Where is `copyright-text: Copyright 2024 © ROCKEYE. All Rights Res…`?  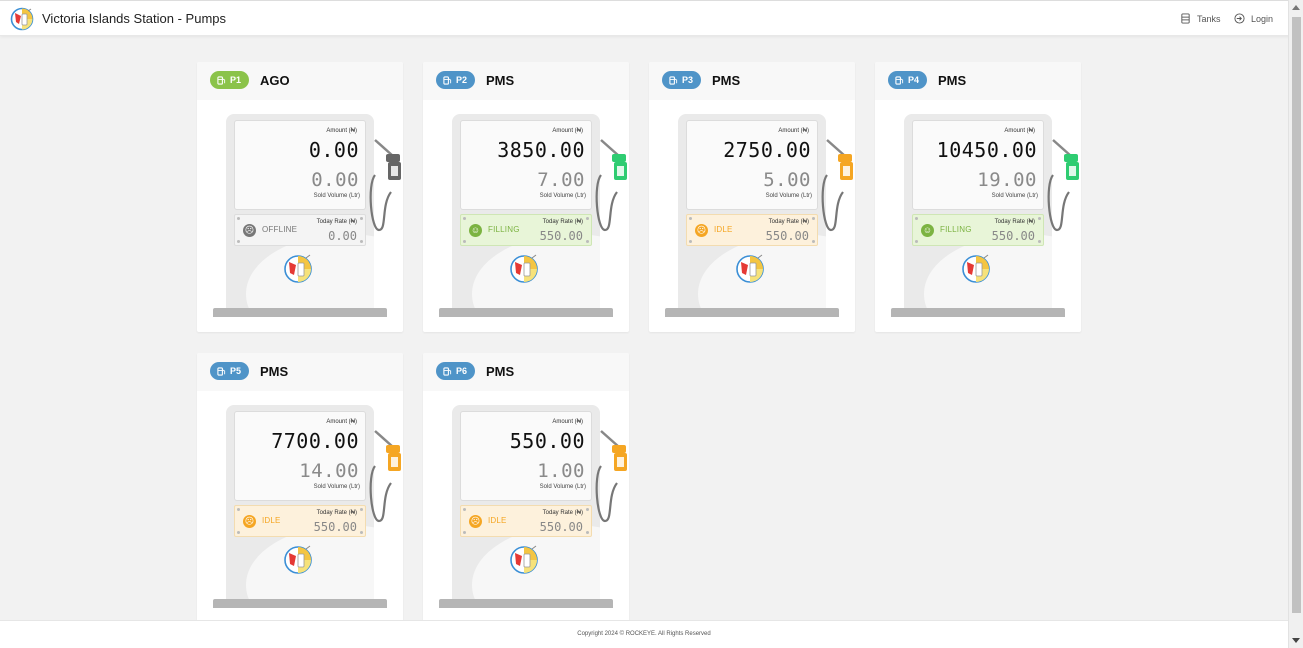 copyright-text: Copyright 2024 © ROCKEYE. All Rights Res… is located at coordinates (644, 634).